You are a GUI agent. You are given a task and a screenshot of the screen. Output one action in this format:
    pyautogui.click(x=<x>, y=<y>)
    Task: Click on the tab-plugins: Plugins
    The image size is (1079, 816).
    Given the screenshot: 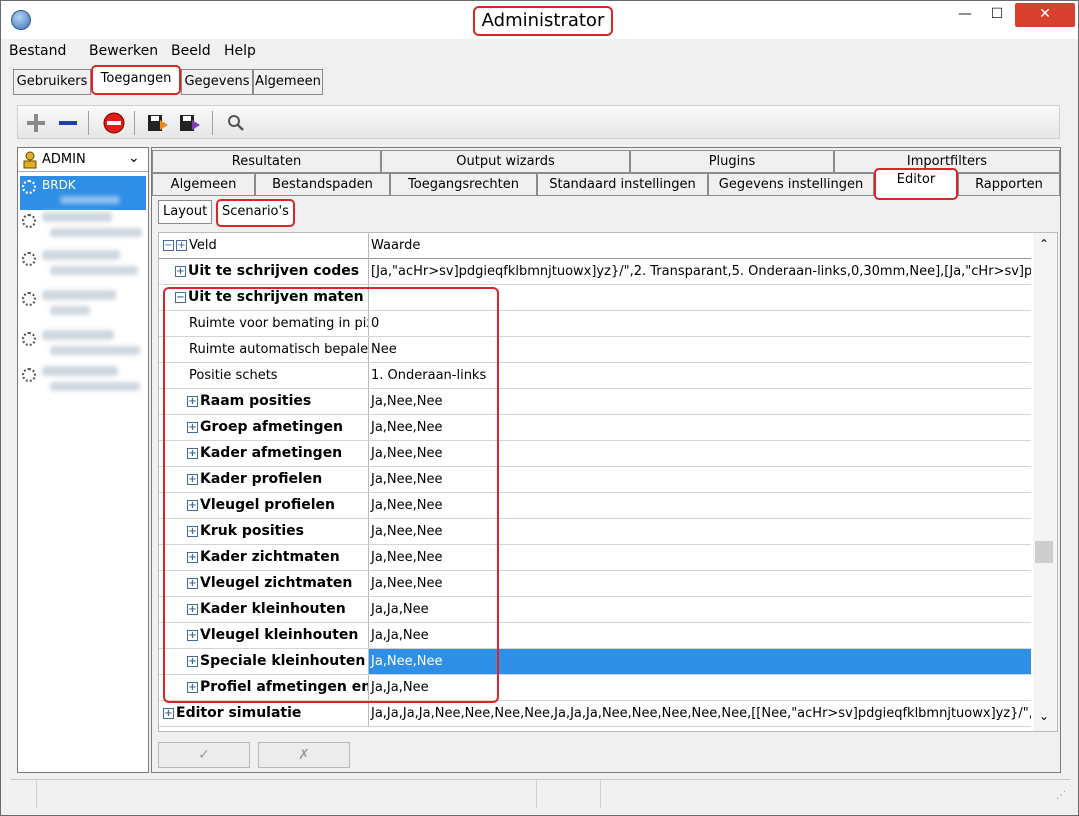 What is the action you would take?
    pyautogui.click(x=732, y=161)
    